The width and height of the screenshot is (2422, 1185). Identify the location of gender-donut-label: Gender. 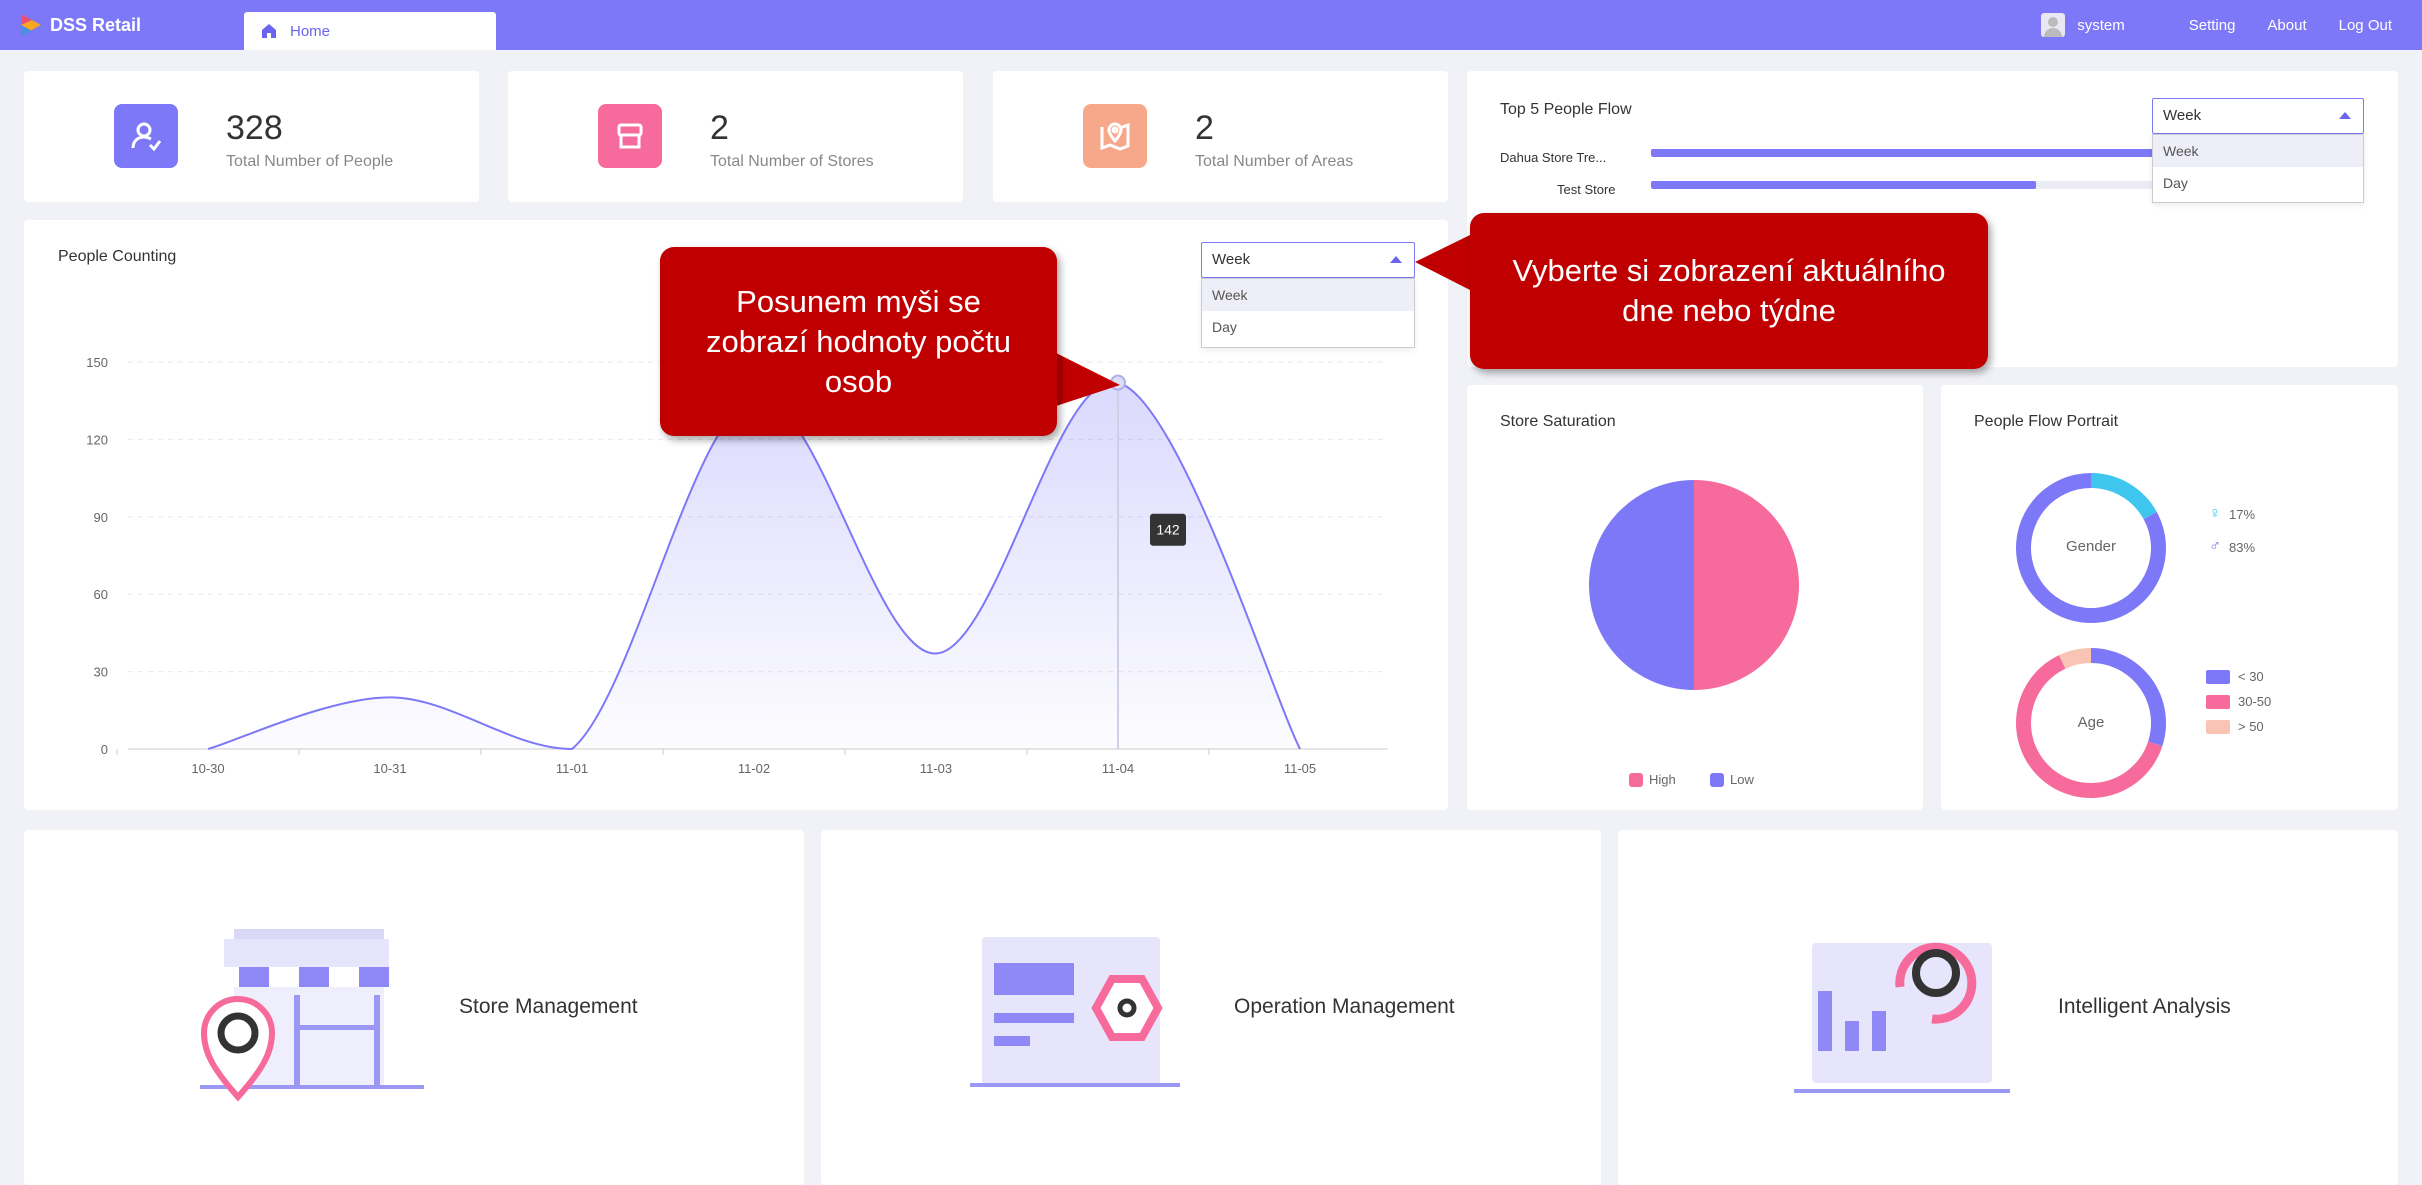
(2091, 546).